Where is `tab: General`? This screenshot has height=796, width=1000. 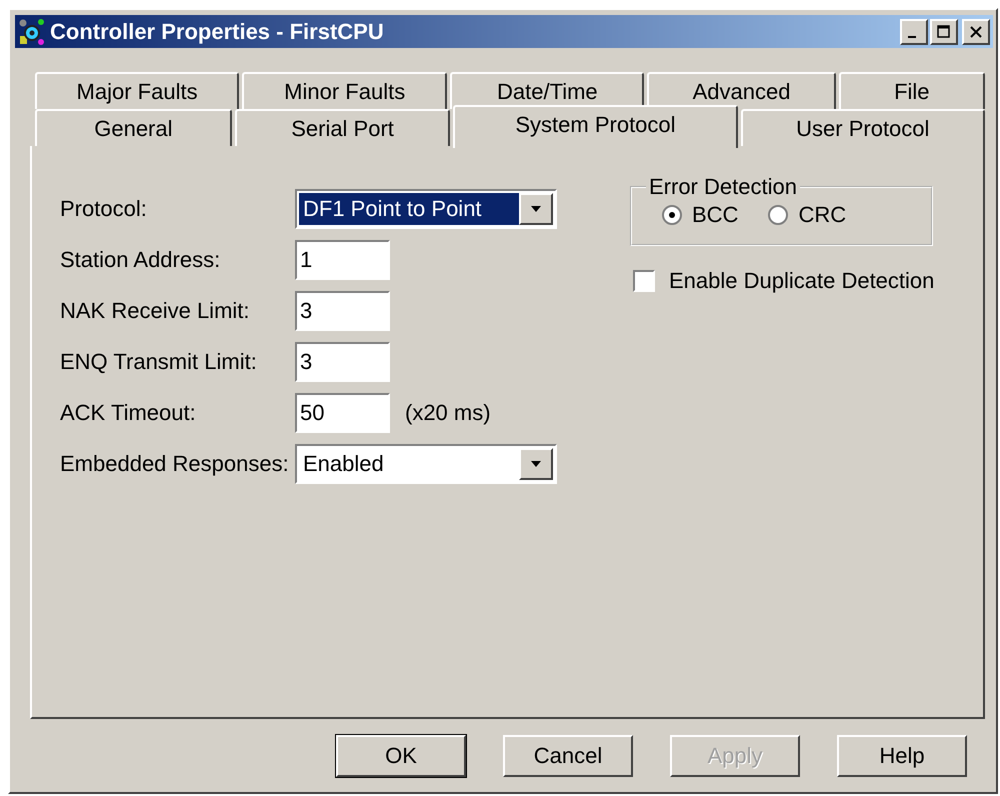
tab: General is located at coordinates (133, 127).